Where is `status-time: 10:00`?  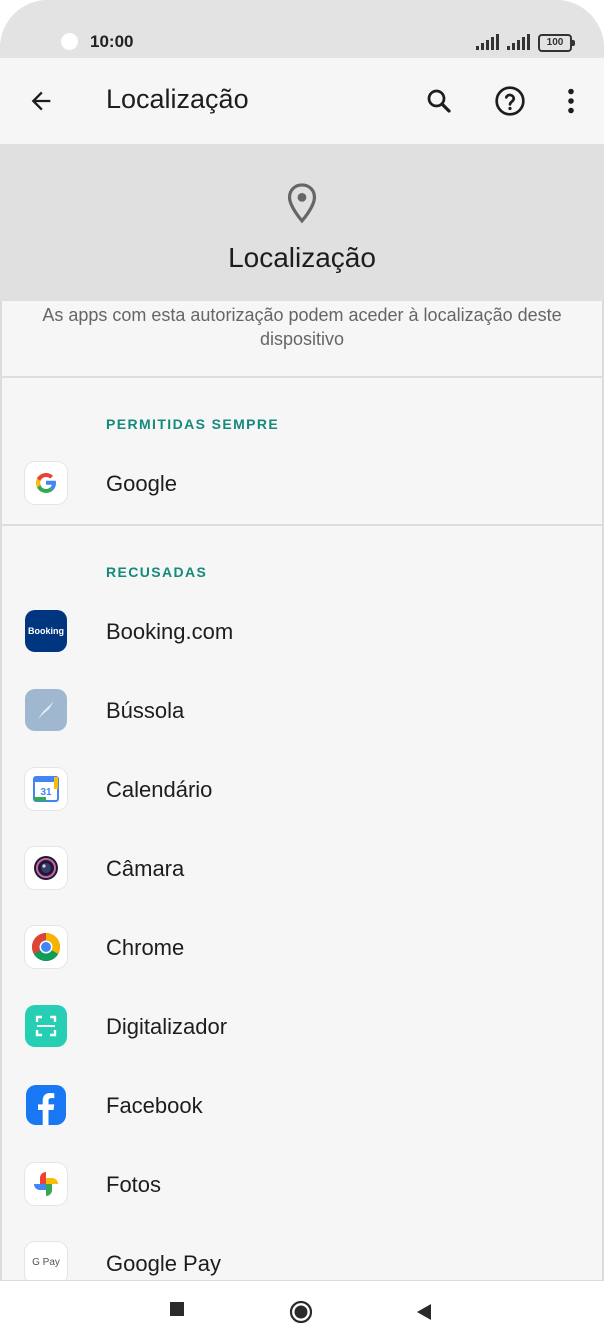 status-time: 10:00 is located at coordinates (112, 41).